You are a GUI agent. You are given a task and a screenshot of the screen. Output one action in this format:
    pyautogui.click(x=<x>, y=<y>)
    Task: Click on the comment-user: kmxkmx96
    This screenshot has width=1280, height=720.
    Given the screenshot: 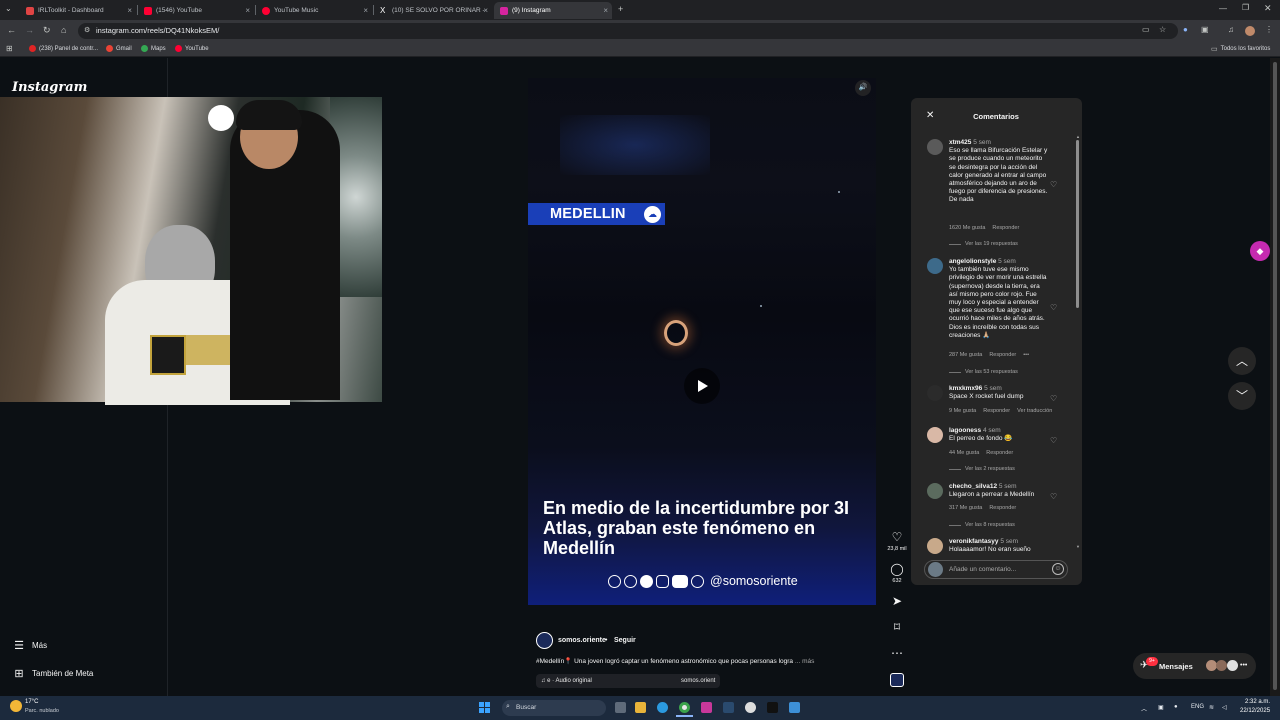 What is the action you would take?
    pyautogui.click(x=965, y=388)
    